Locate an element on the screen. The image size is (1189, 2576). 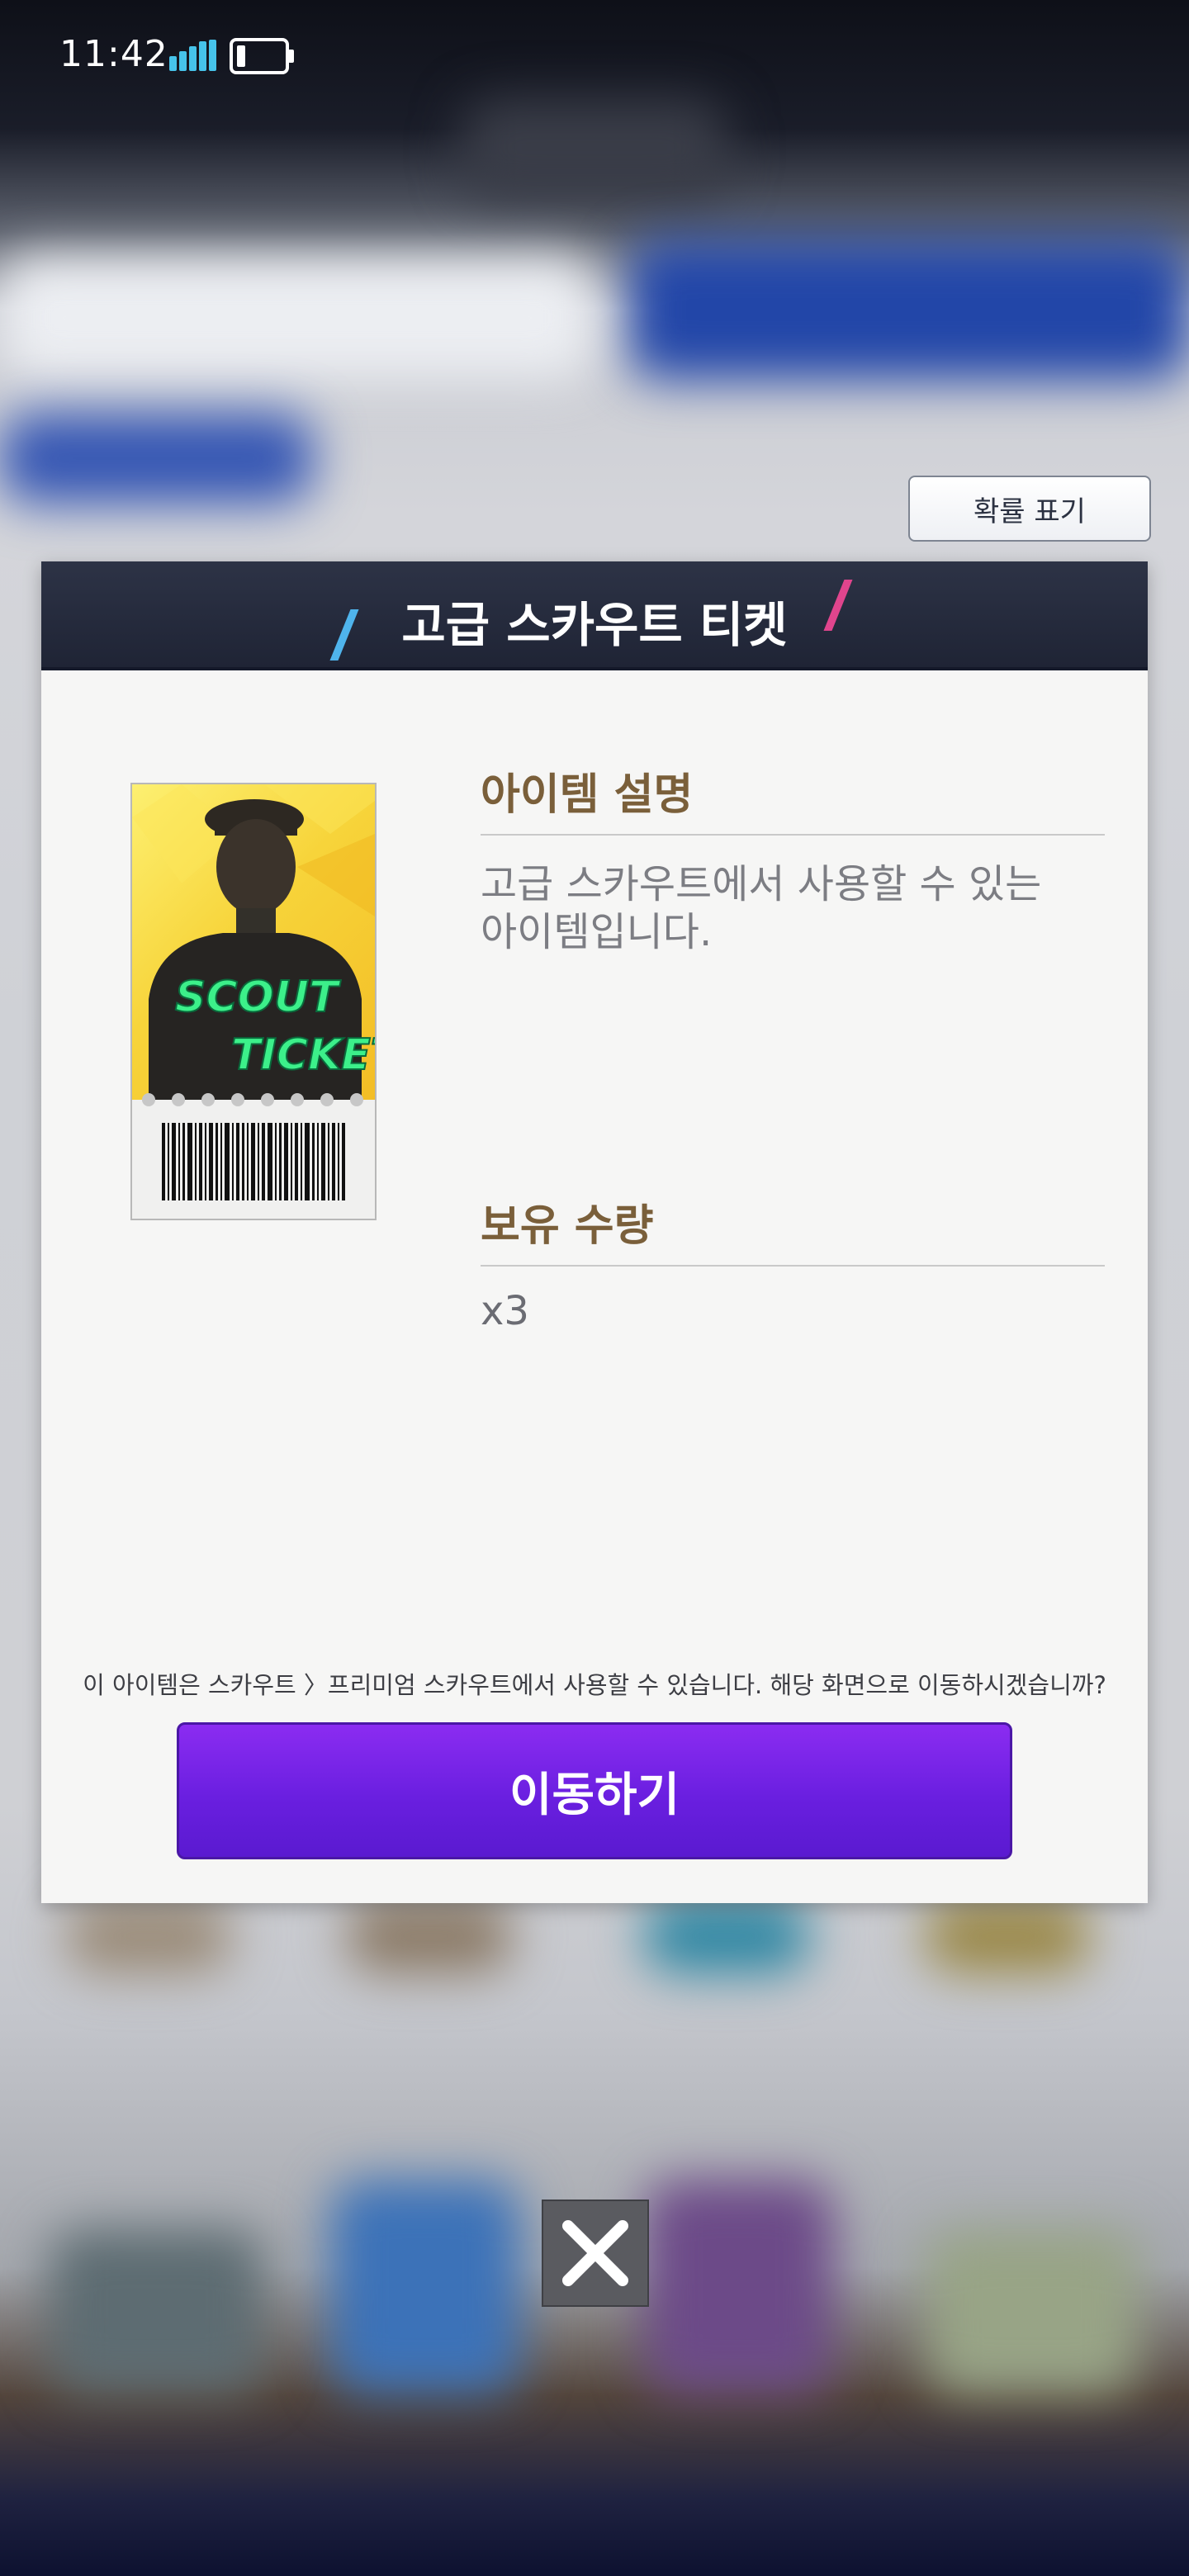
scout-ticket-image: SCOUT TICKET is located at coordinates (253, 1001).